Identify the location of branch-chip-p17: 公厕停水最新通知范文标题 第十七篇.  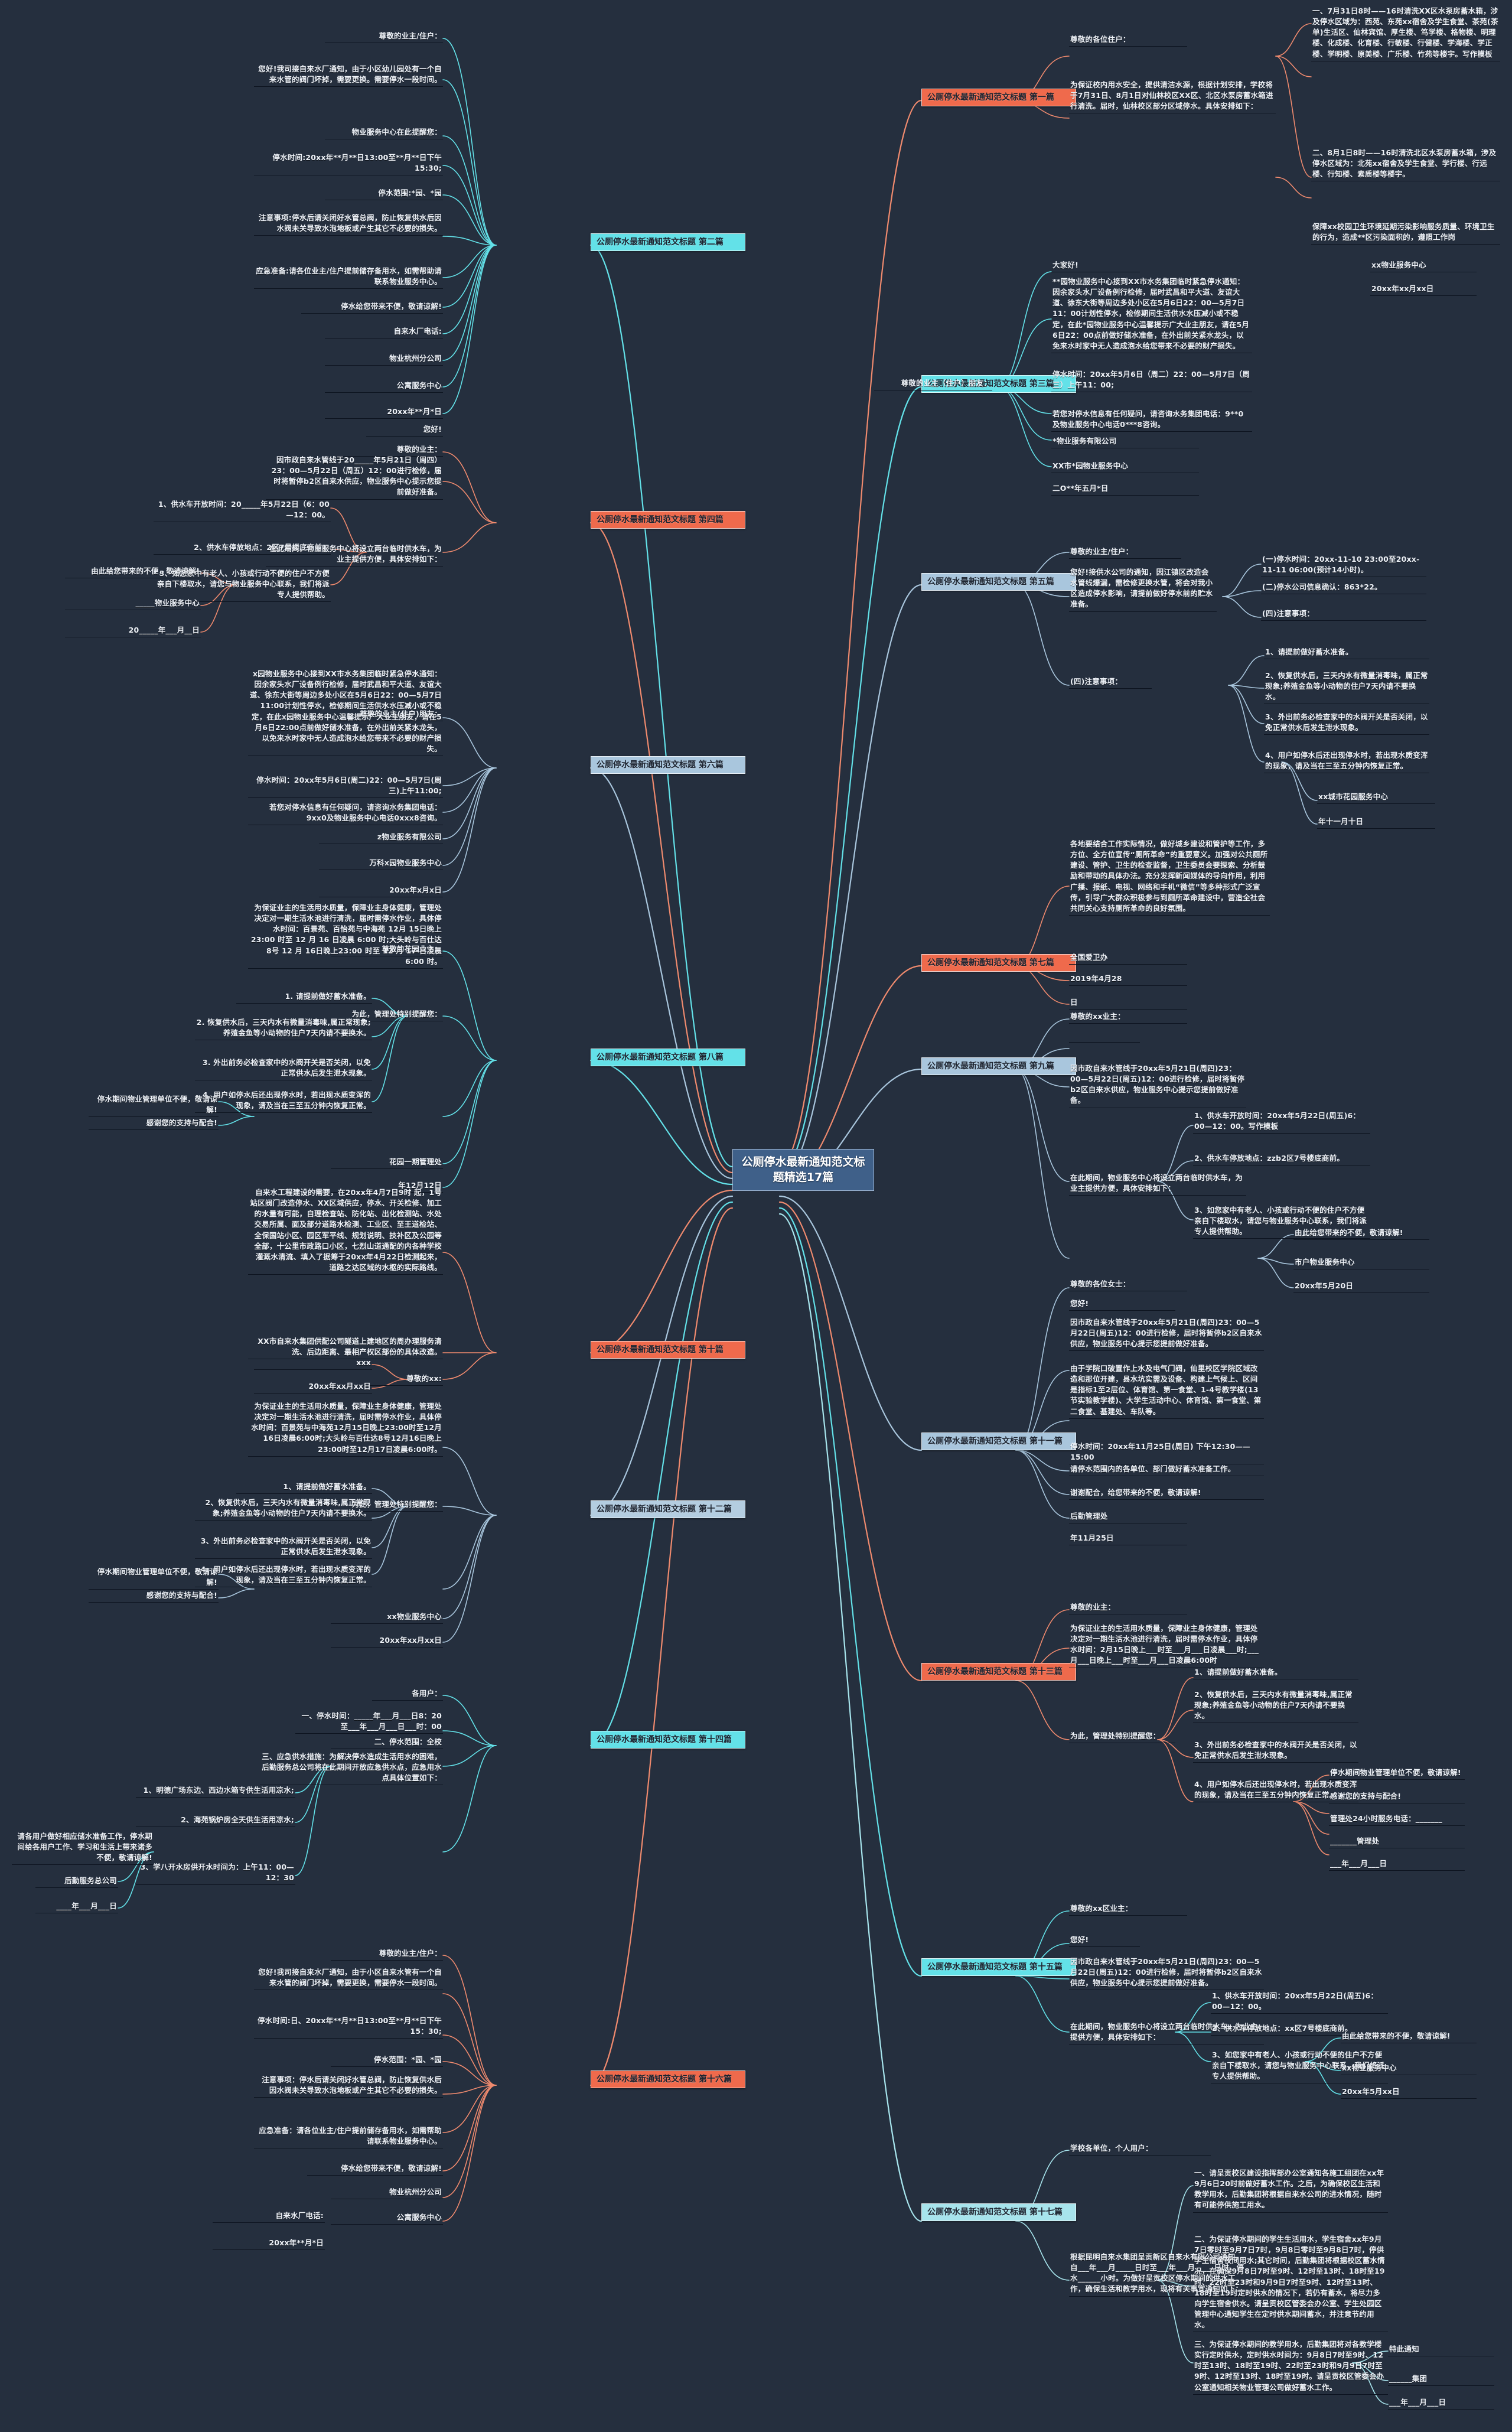
(998, 2212).